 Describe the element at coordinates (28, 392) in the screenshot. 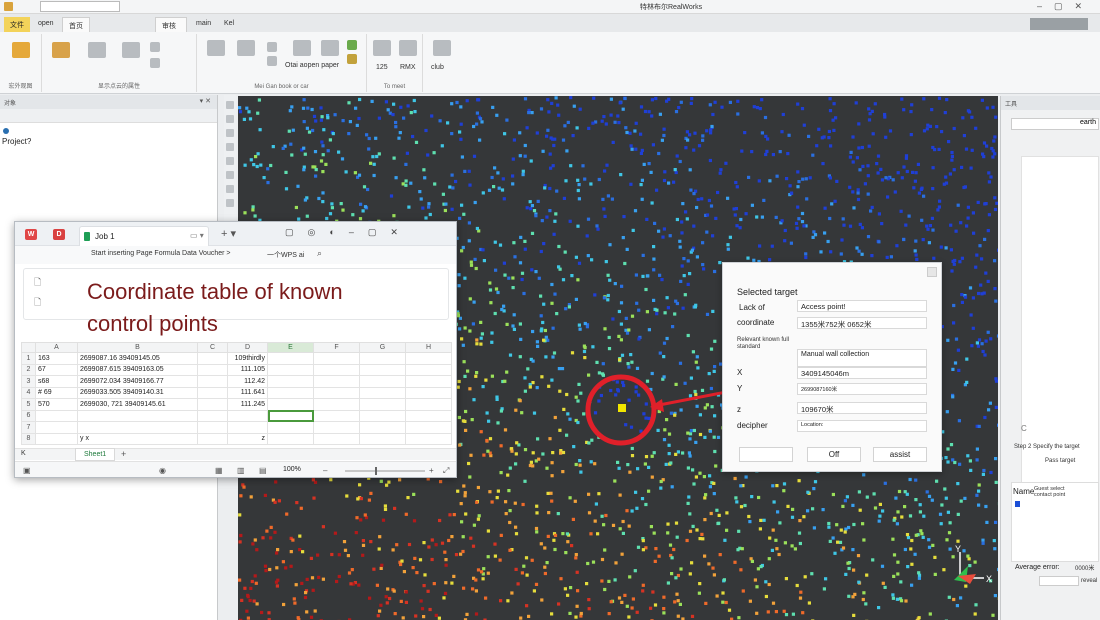

I see `row-number: 4` at that location.